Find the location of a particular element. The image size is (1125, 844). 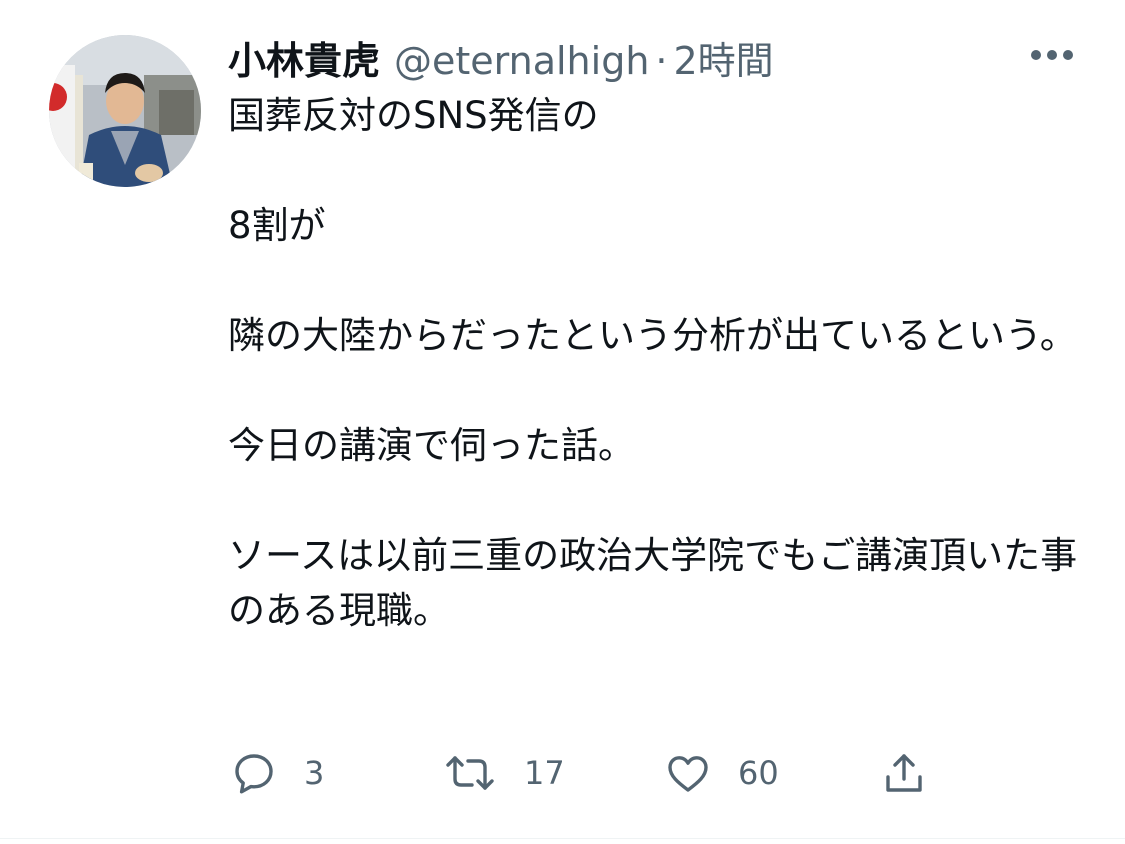

reply-icon is located at coordinates (254, 773).